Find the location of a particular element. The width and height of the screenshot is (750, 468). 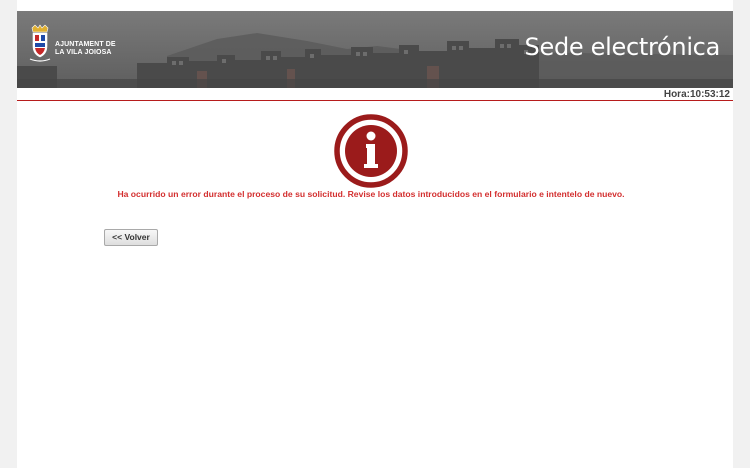

municipality-name-line1: AJUNTAMENT DE is located at coordinates (85, 44).